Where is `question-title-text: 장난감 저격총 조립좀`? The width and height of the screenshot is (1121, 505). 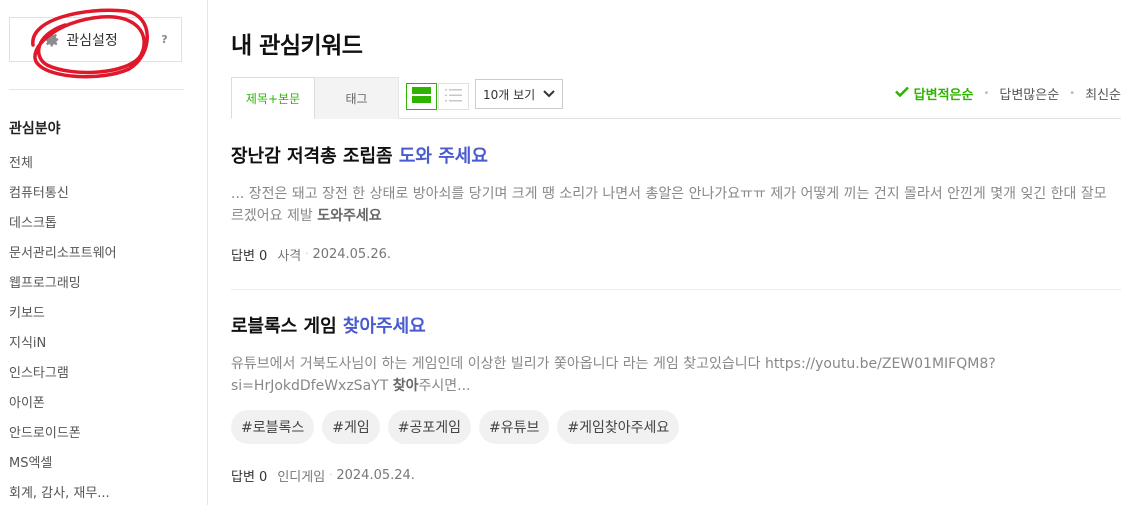
question-title-text: 장난감 저격총 조립좀 is located at coordinates (315, 156).